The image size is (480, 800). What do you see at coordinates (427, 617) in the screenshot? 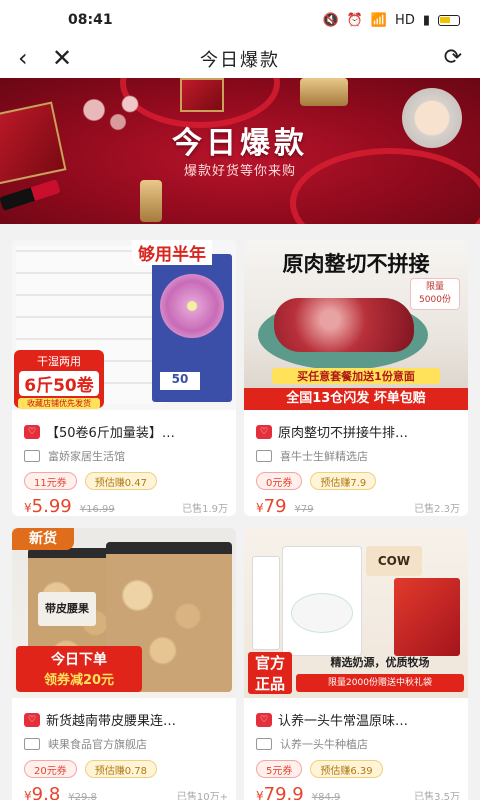
I see `gift-bag-image` at bounding box center [427, 617].